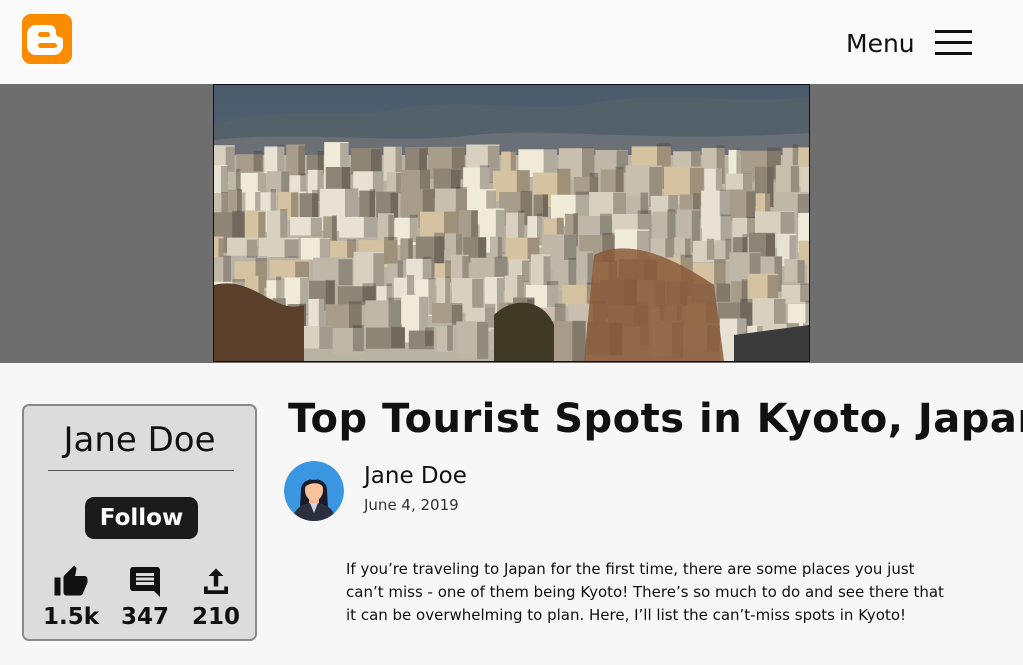  Describe the element at coordinates (144, 617) in the screenshot. I see `comments-count: 347` at that location.